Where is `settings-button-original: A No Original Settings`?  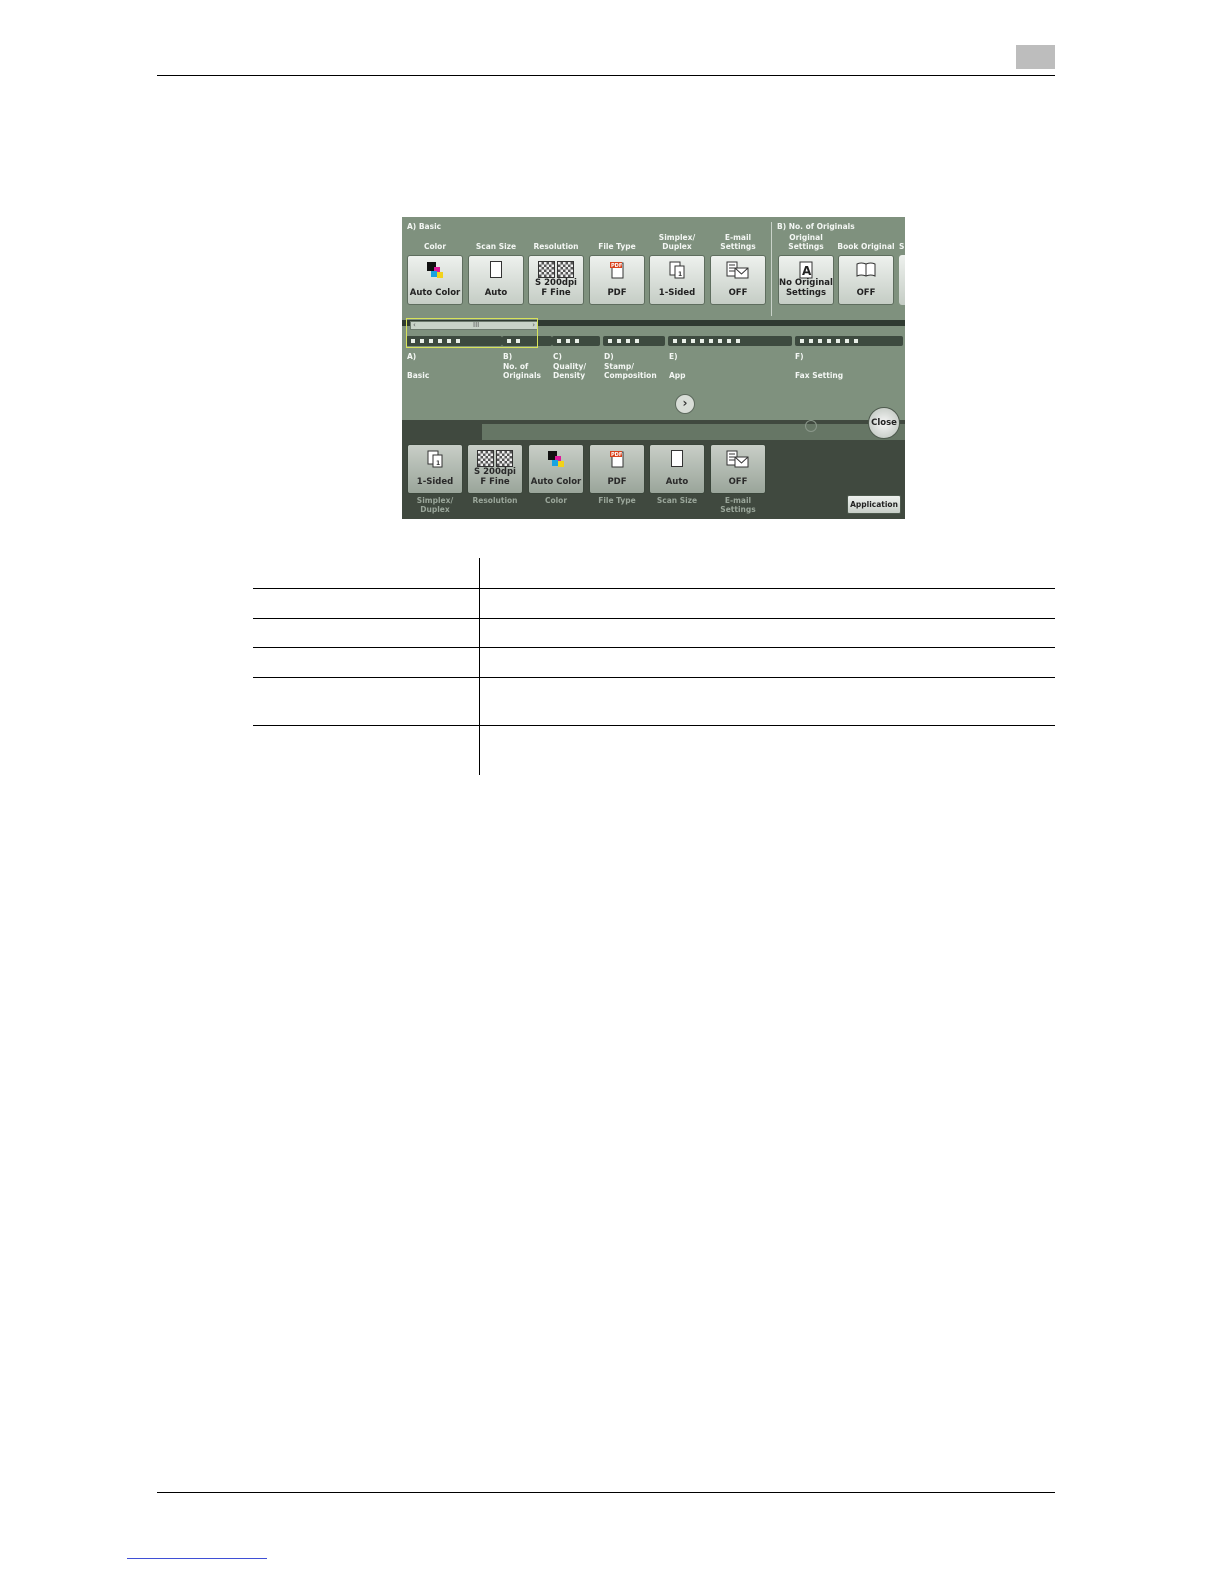
settings-button-original: A No Original Settings is located at coordinates (806, 280).